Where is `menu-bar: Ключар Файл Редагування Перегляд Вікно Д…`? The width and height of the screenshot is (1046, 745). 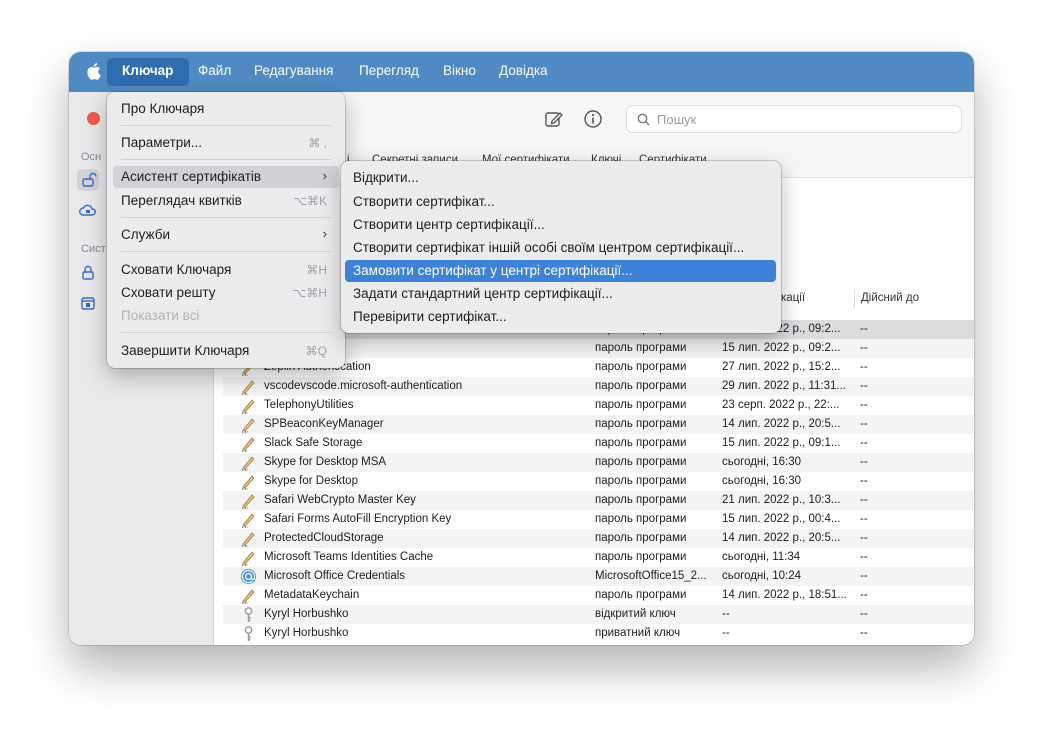 menu-bar: Ключар Файл Редагування Перегляд Вікно Д… is located at coordinates (521, 72).